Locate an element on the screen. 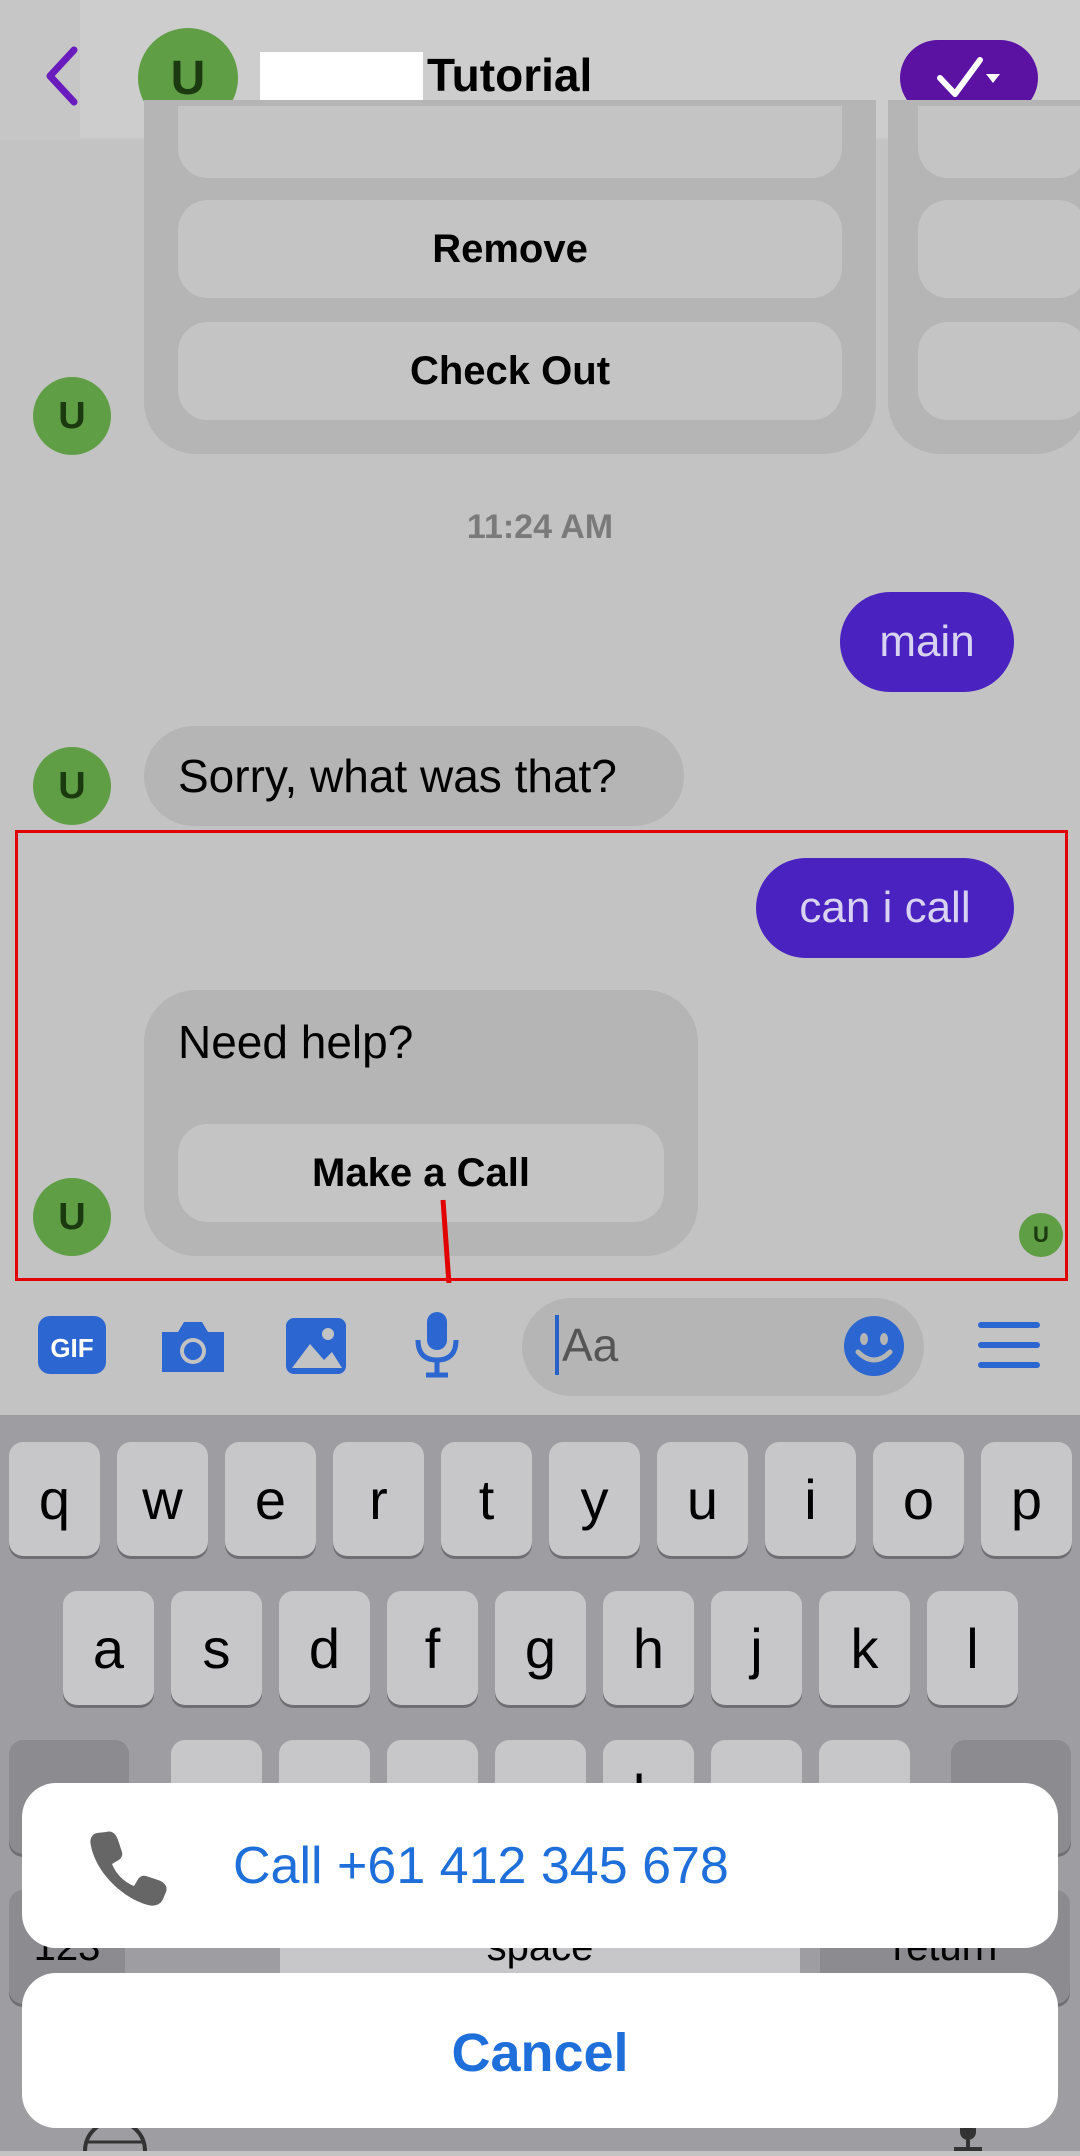 Image resolution: width=1080 pixels, height=2156 pixels. key: p is located at coordinates (1026, 1499).